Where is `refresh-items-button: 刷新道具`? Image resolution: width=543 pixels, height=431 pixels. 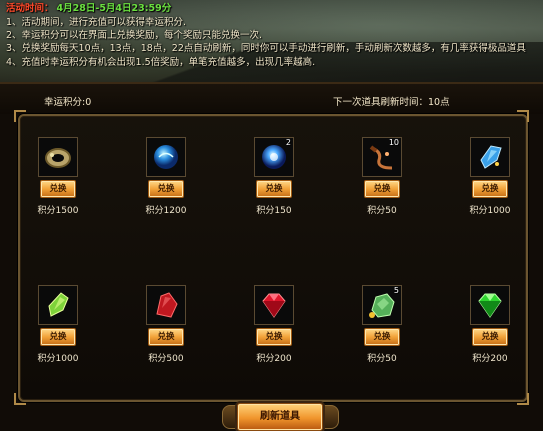 refresh-items-button: 刷新道具 is located at coordinates (280, 417).